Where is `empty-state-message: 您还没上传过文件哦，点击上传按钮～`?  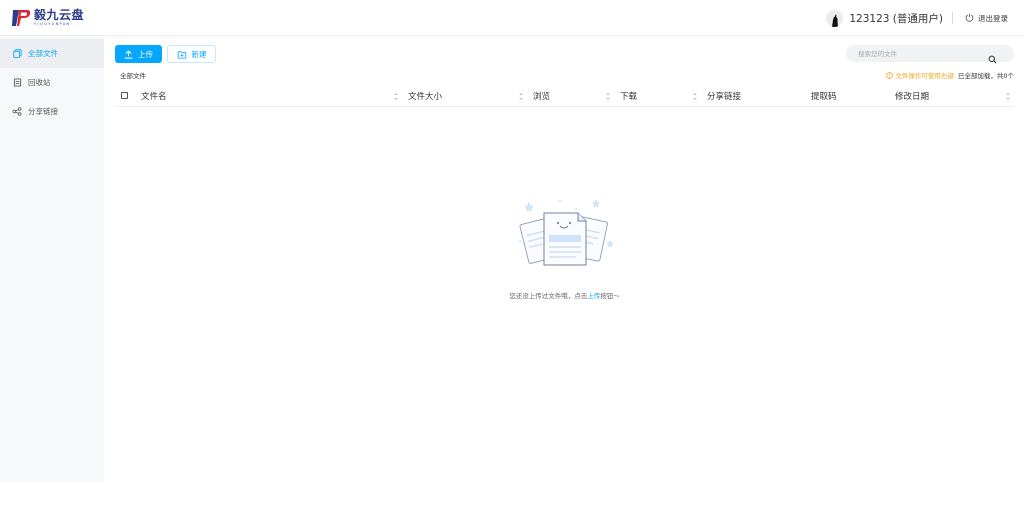 empty-state-message: 您还没上传过文件哦，点击上传按钮～ is located at coordinates (512, 295).